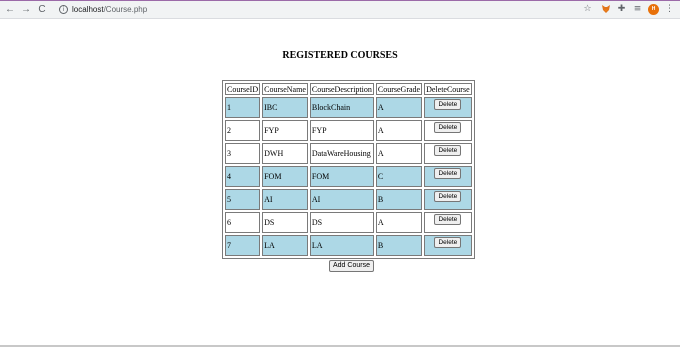 The image size is (680, 347). I want to click on course-id-cell: 3, so click(243, 153).